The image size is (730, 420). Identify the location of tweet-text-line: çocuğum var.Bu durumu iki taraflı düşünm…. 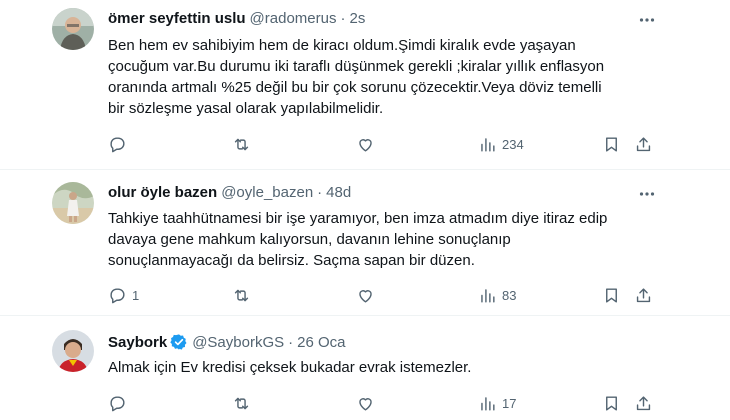
(356, 66).